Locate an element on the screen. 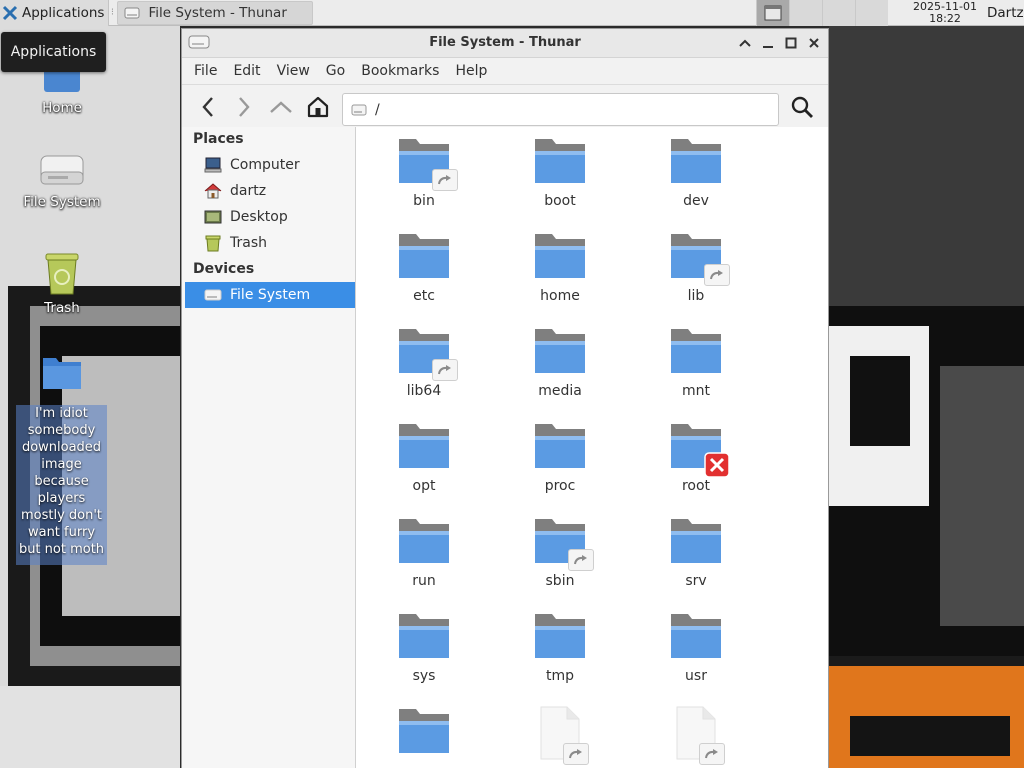  desktop-icon-note-folder is located at coordinates (62, 375).